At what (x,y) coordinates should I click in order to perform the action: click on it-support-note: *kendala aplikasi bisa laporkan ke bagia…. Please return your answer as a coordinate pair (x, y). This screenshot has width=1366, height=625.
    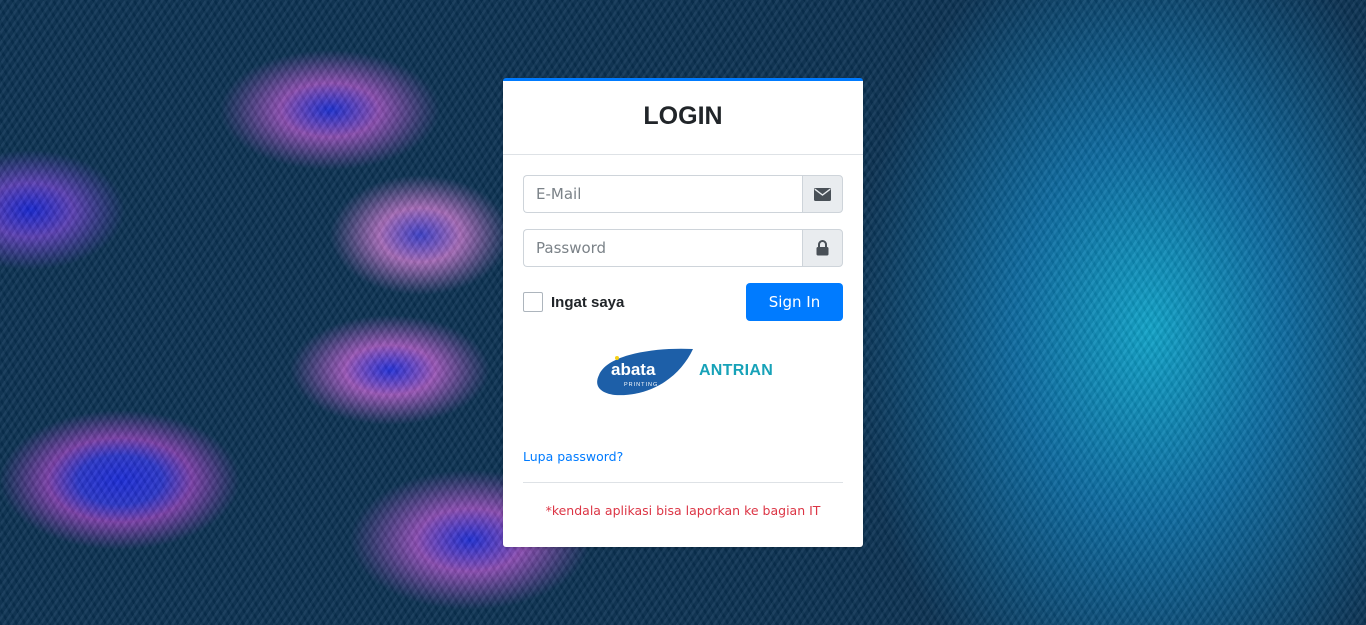
    Looking at the image, I should click on (683, 510).